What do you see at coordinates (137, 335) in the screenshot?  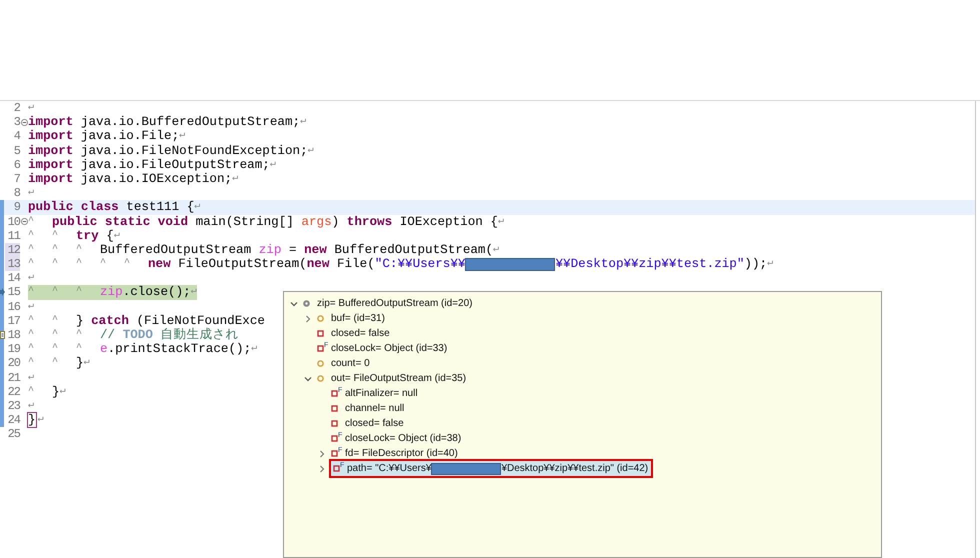 I see `todo-tag: TODO` at bounding box center [137, 335].